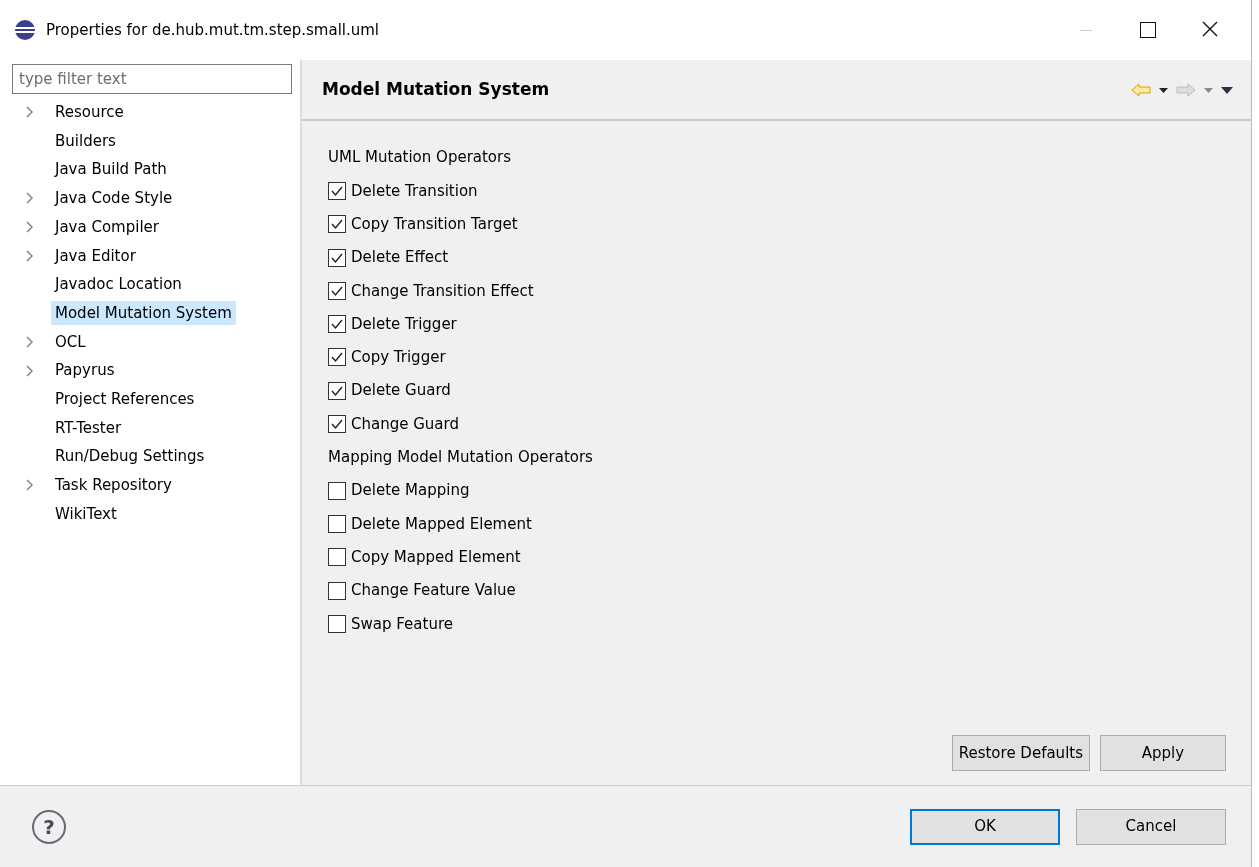 The height and width of the screenshot is (867, 1259). I want to click on tree-item: Project References, so click(125, 399).